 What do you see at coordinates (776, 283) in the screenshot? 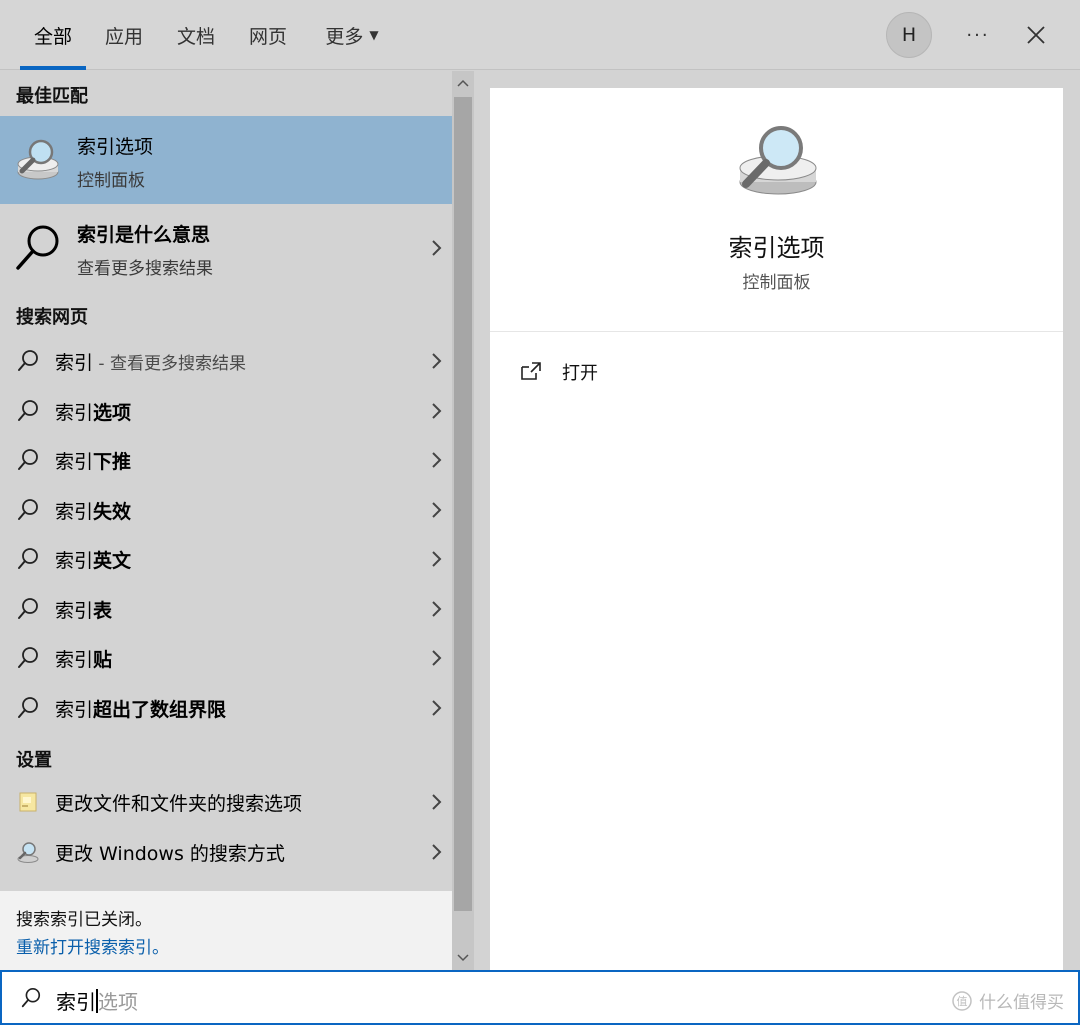
I see `detail-subtitle: 控制面板` at bounding box center [776, 283].